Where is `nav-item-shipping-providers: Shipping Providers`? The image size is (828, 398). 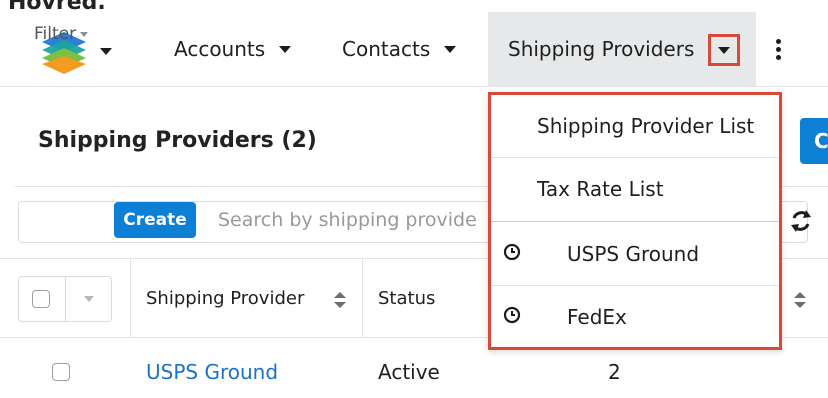
nav-item-shipping-providers: Shipping Providers is located at coordinates (622, 49).